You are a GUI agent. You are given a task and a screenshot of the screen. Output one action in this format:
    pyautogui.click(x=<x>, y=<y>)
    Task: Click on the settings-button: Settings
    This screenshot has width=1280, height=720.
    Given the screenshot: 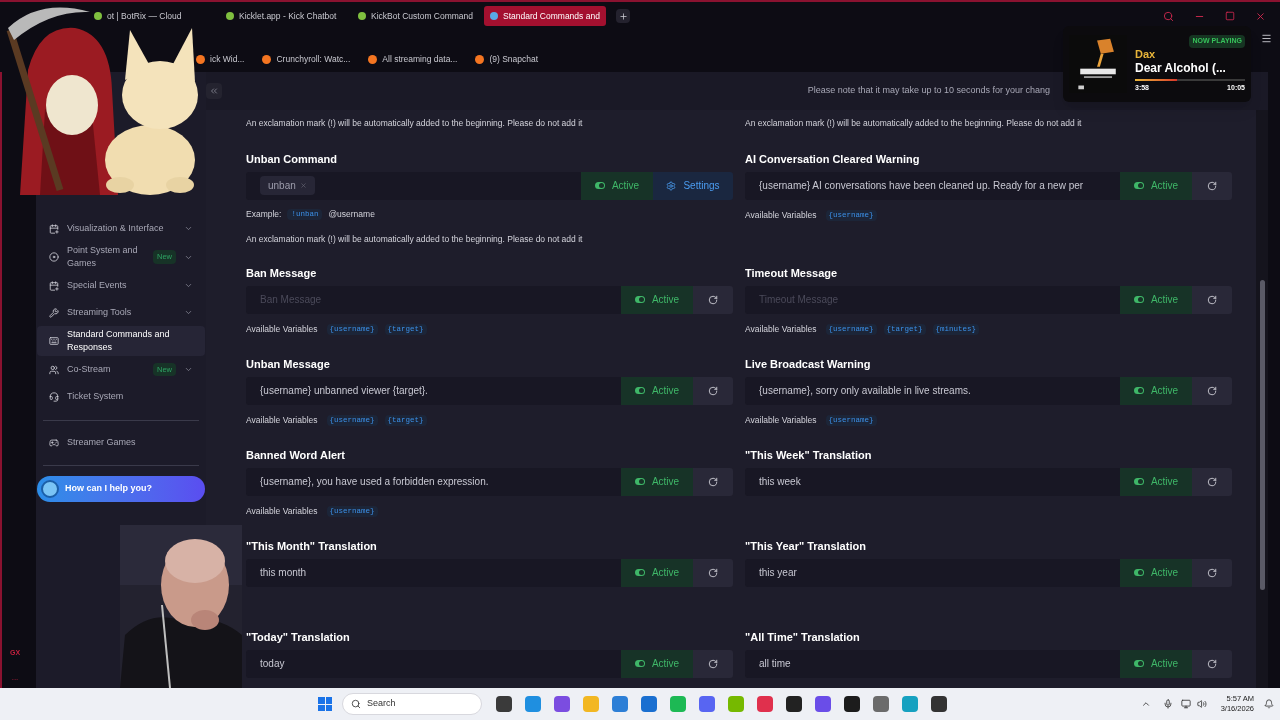 What is the action you would take?
    pyautogui.click(x=693, y=185)
    